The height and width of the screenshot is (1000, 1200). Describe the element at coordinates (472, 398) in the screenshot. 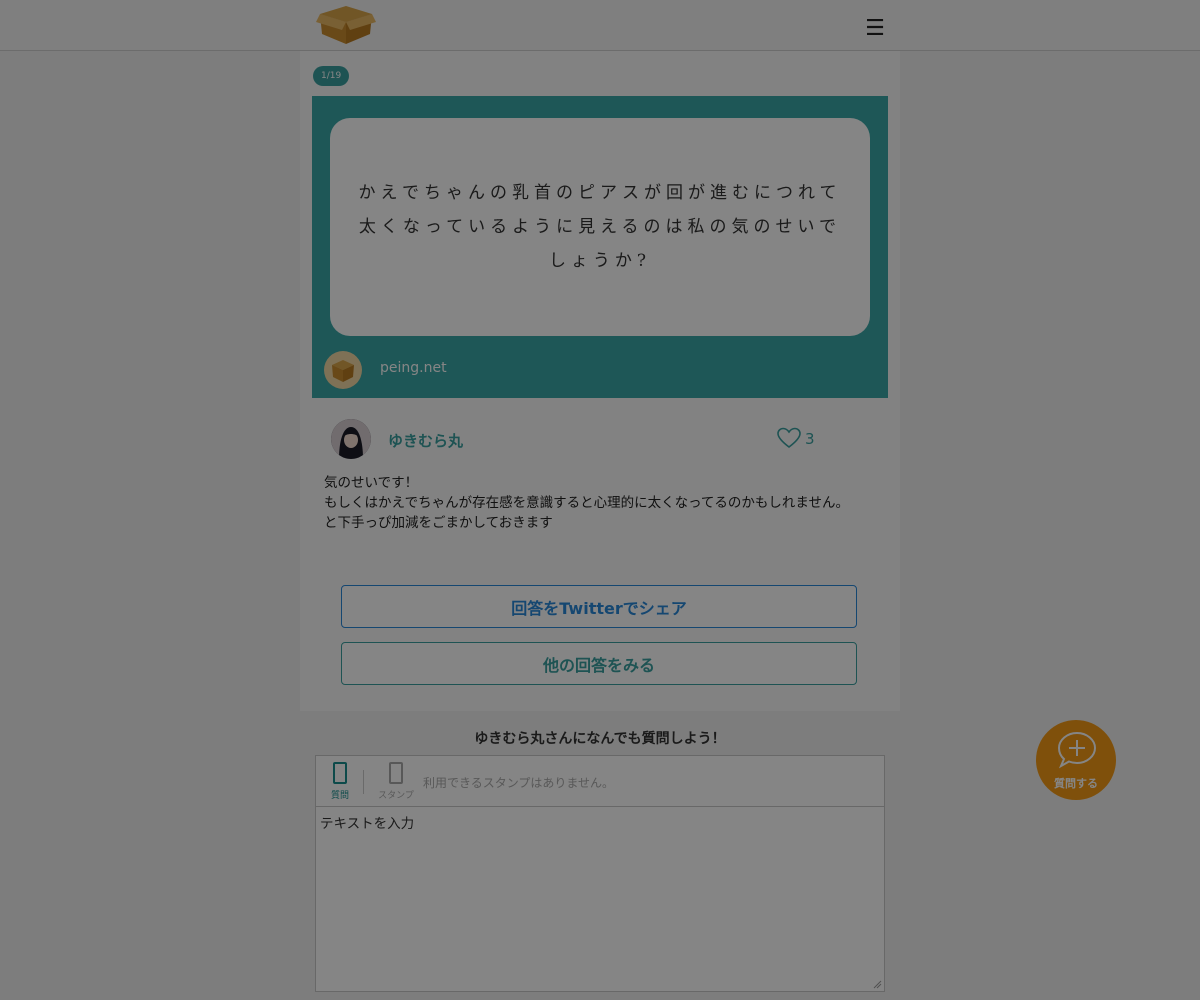

I see `close-icon` at that location.